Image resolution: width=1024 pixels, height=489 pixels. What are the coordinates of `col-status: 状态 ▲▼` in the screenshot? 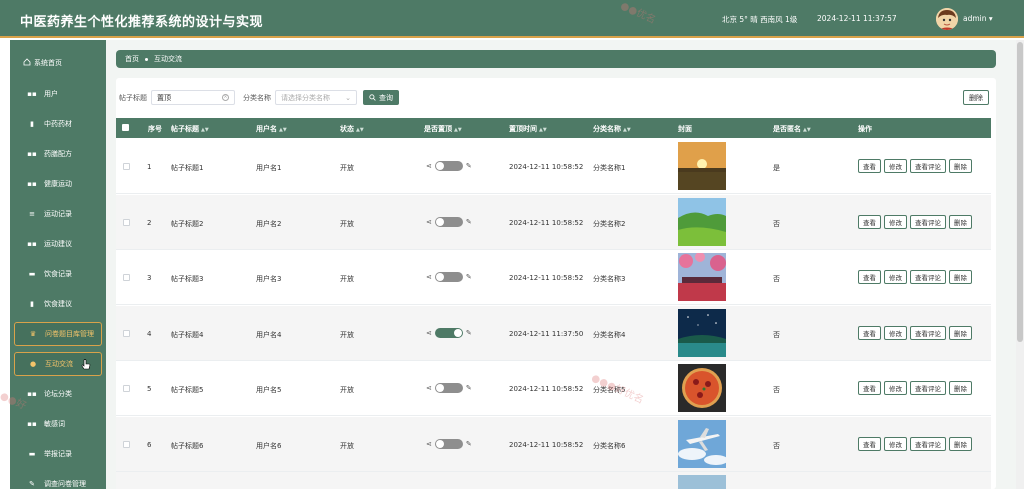 It's located at (352, 129).